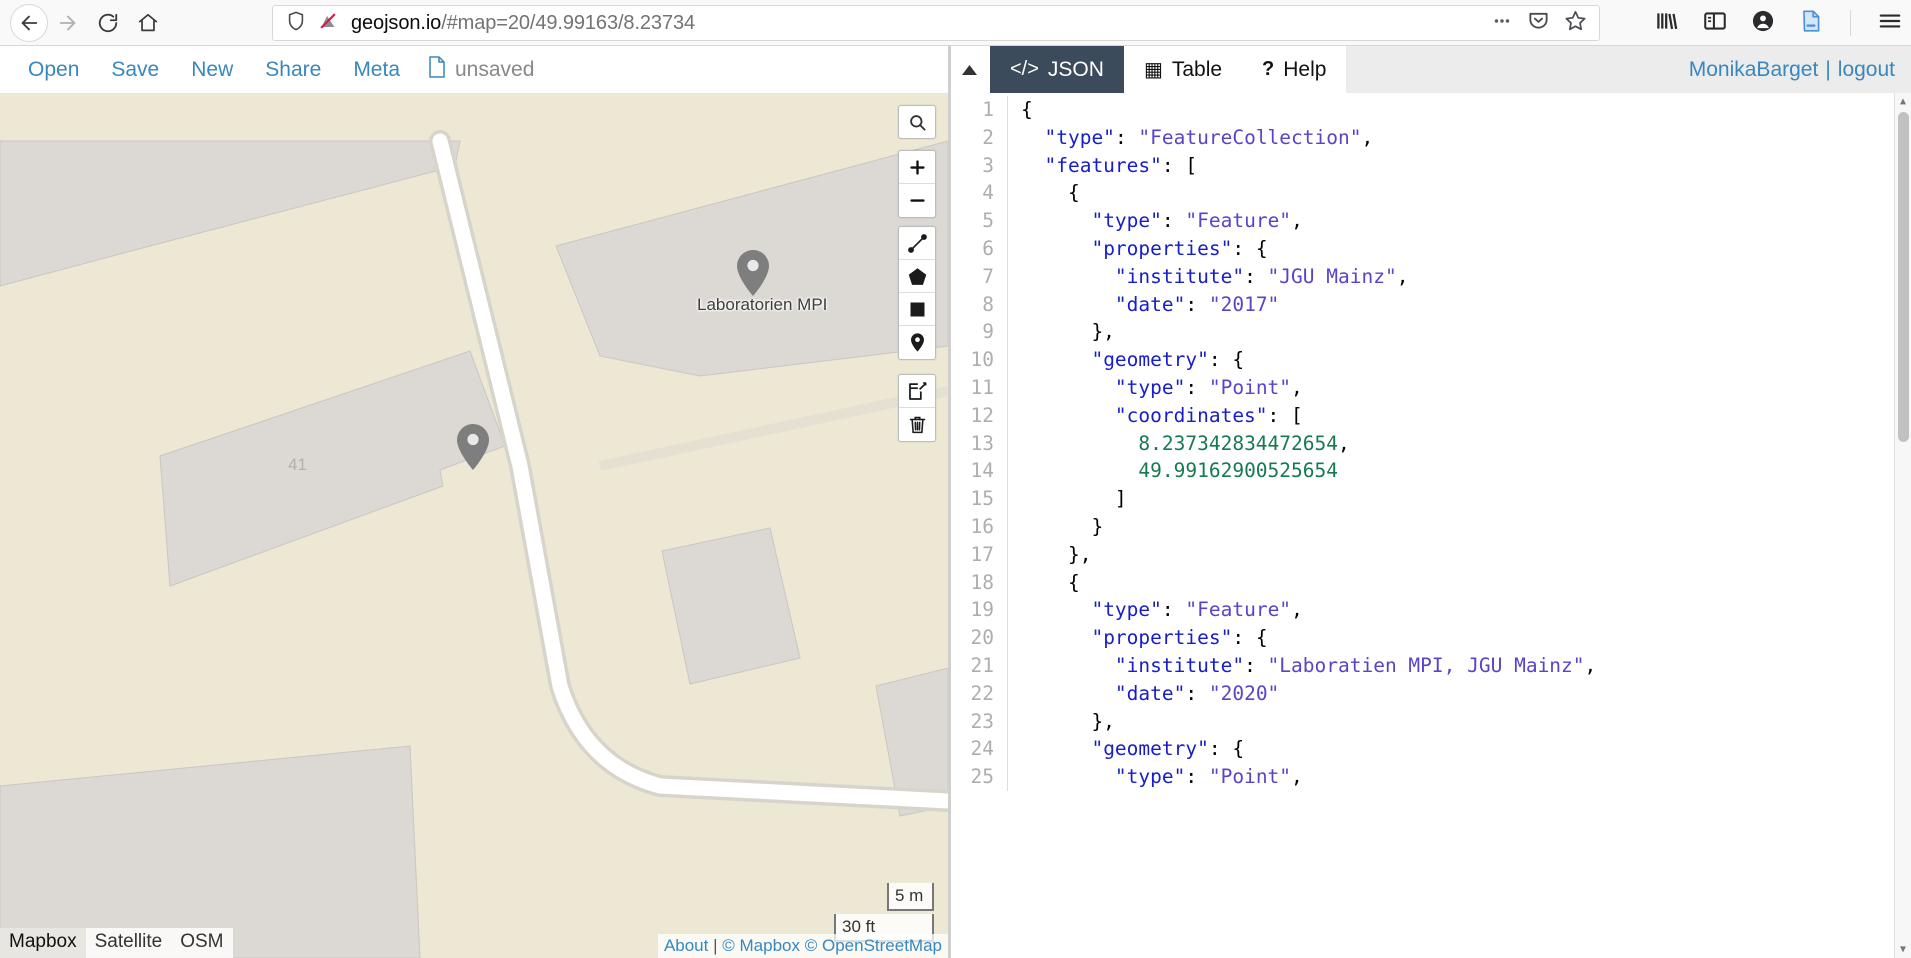 Image resolution: width=1911 pixels, height=958 pixels. I want to click on code-line: 16 }, so click(1429, 526).